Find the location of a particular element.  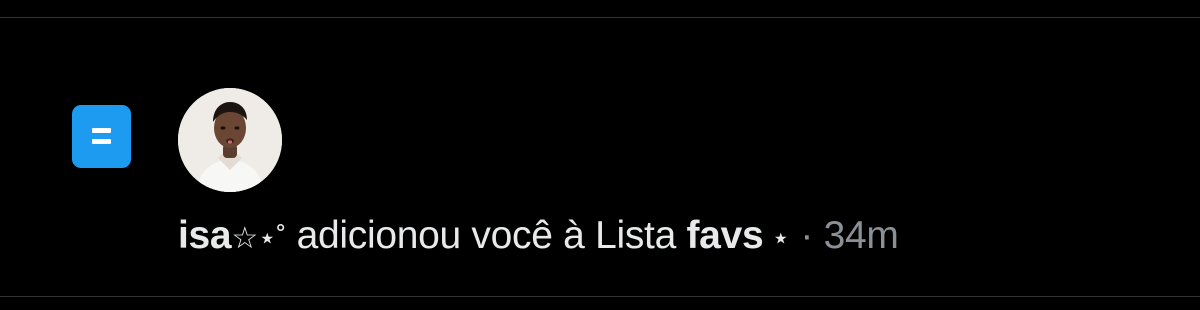

avatar-image is located at coordinates (230, 140).